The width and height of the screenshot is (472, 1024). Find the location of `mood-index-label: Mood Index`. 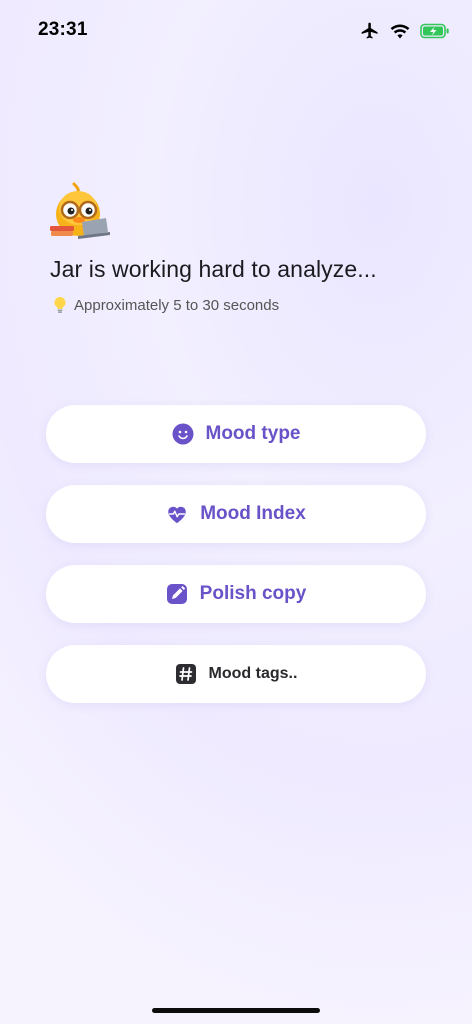

mood-index-label: Mood Index is located at coordinates (253, 513).